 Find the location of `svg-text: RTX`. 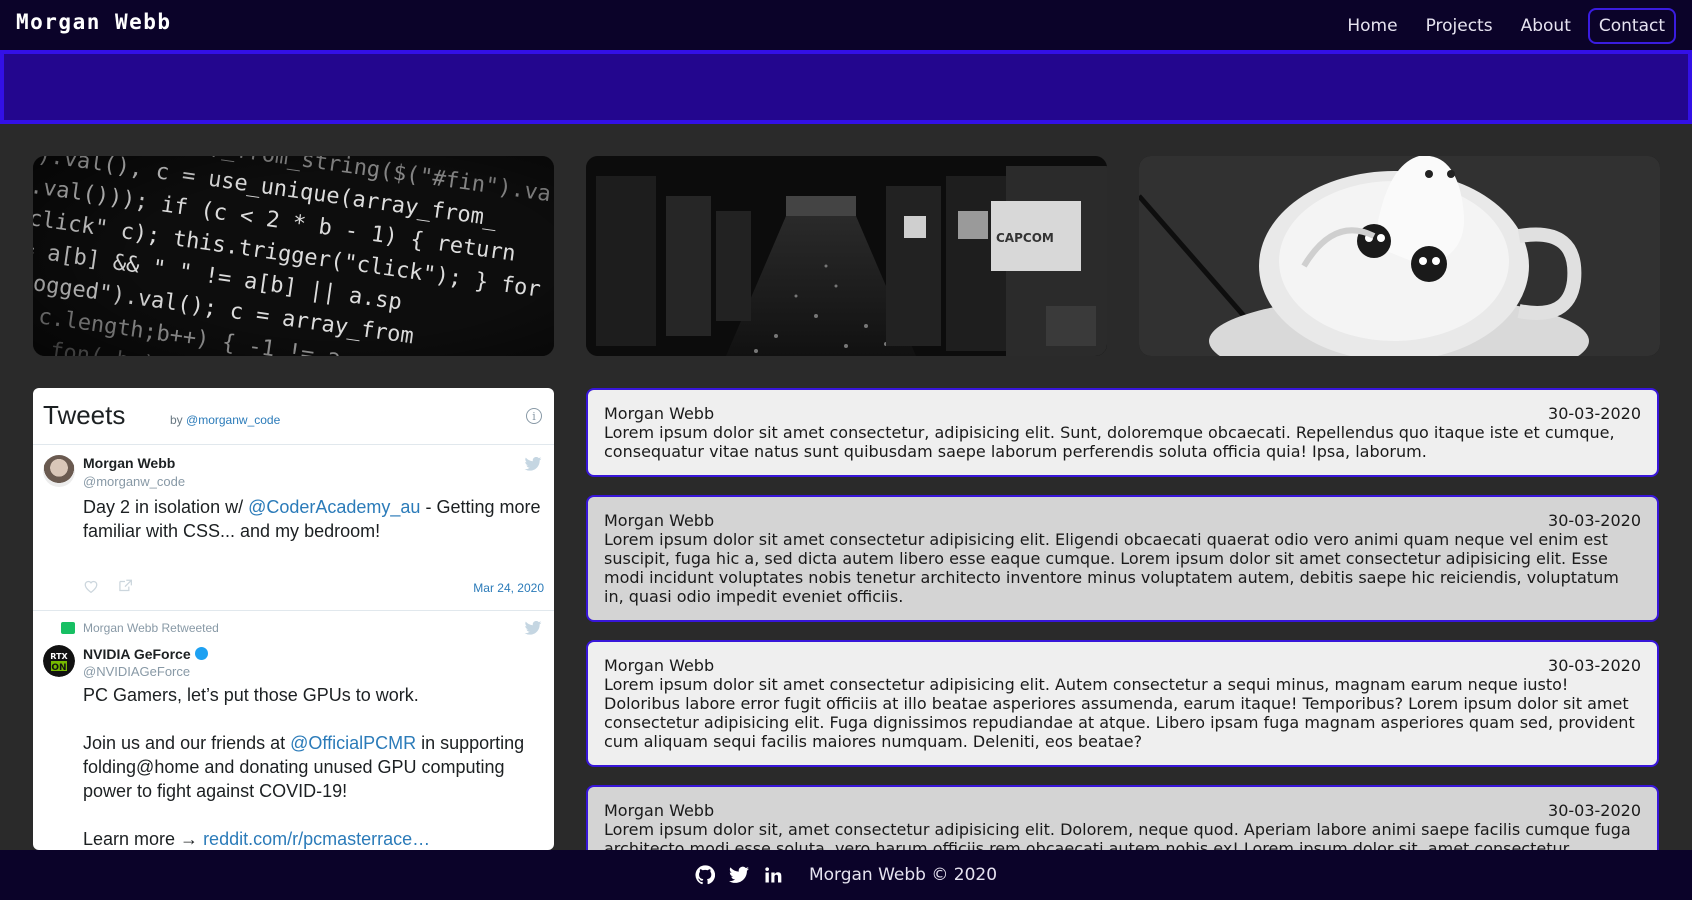

svg-text: RTX is located at coordinates (59, 656).